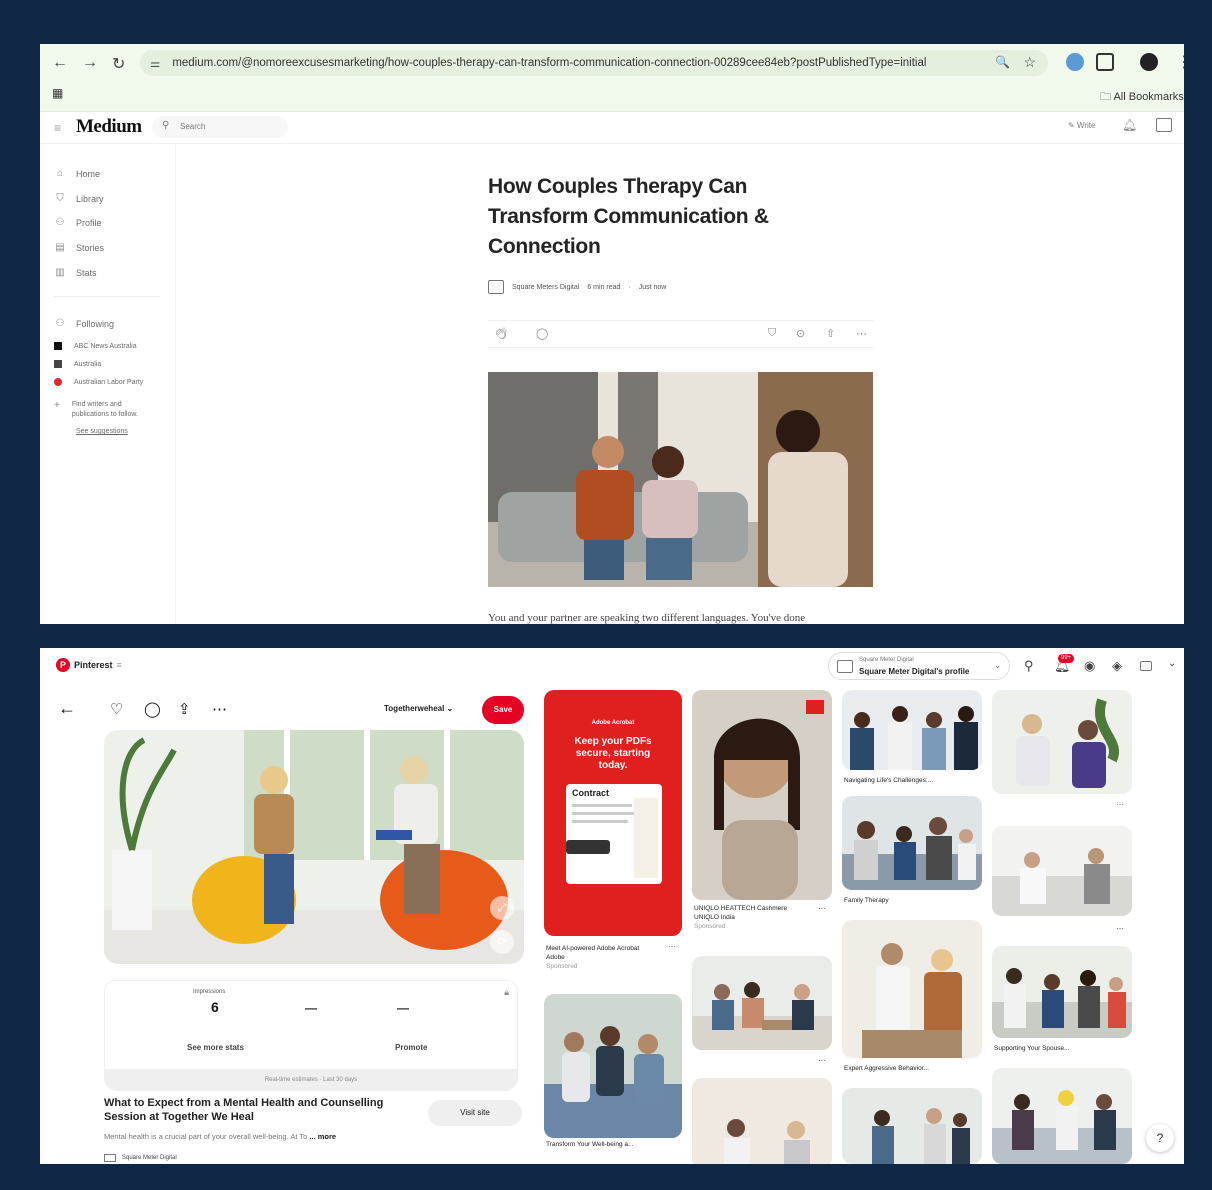  Describe the element at coordinates (215, 1047) in the screenshot. I see `see-more-stats-button: See more stats` at that location.